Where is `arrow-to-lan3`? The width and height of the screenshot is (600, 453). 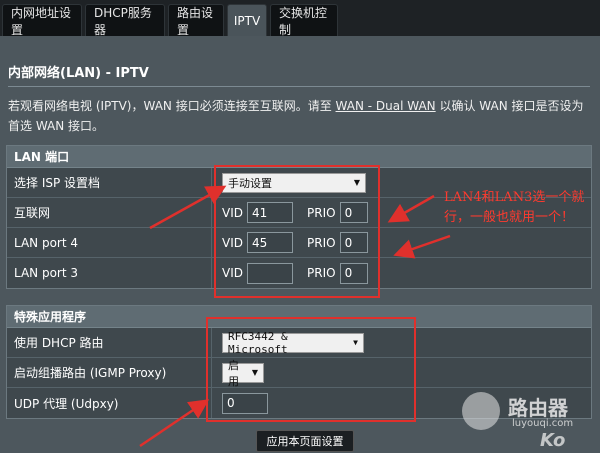 arrow-to-lan3 is located at coordinates (422, 246).